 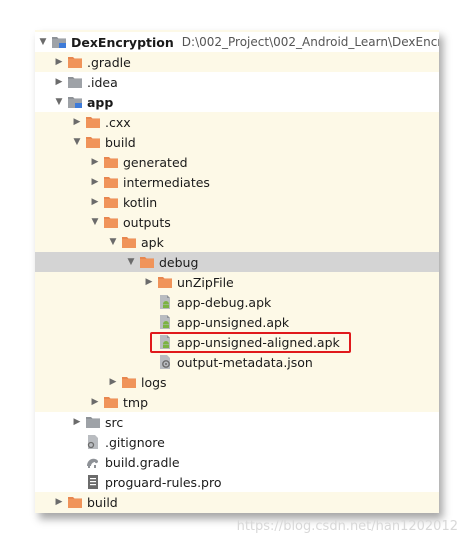 I want to click on json-file-icon, so click(x=165, y=362).